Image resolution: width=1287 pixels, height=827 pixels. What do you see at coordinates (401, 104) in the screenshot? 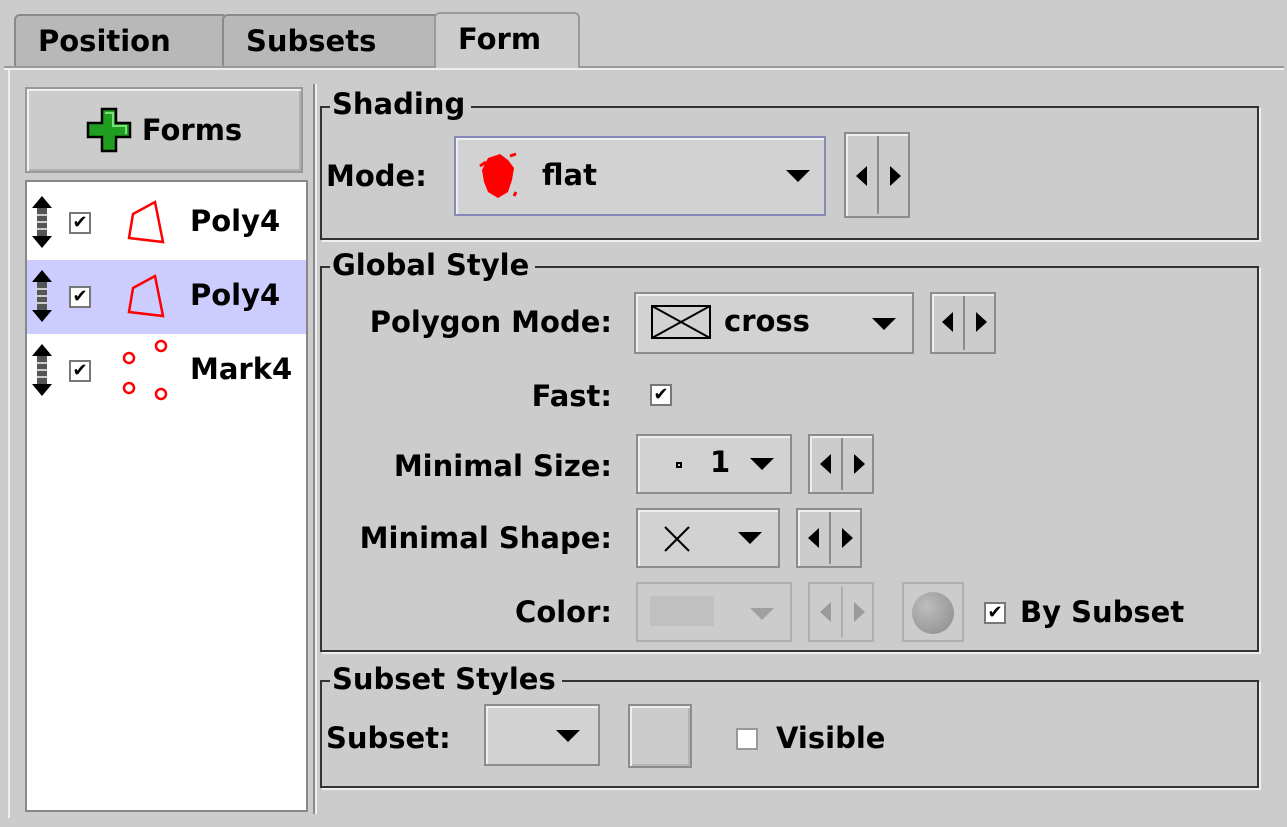
I see `shading-group-title: Shading` at bounding box center [401, 104].